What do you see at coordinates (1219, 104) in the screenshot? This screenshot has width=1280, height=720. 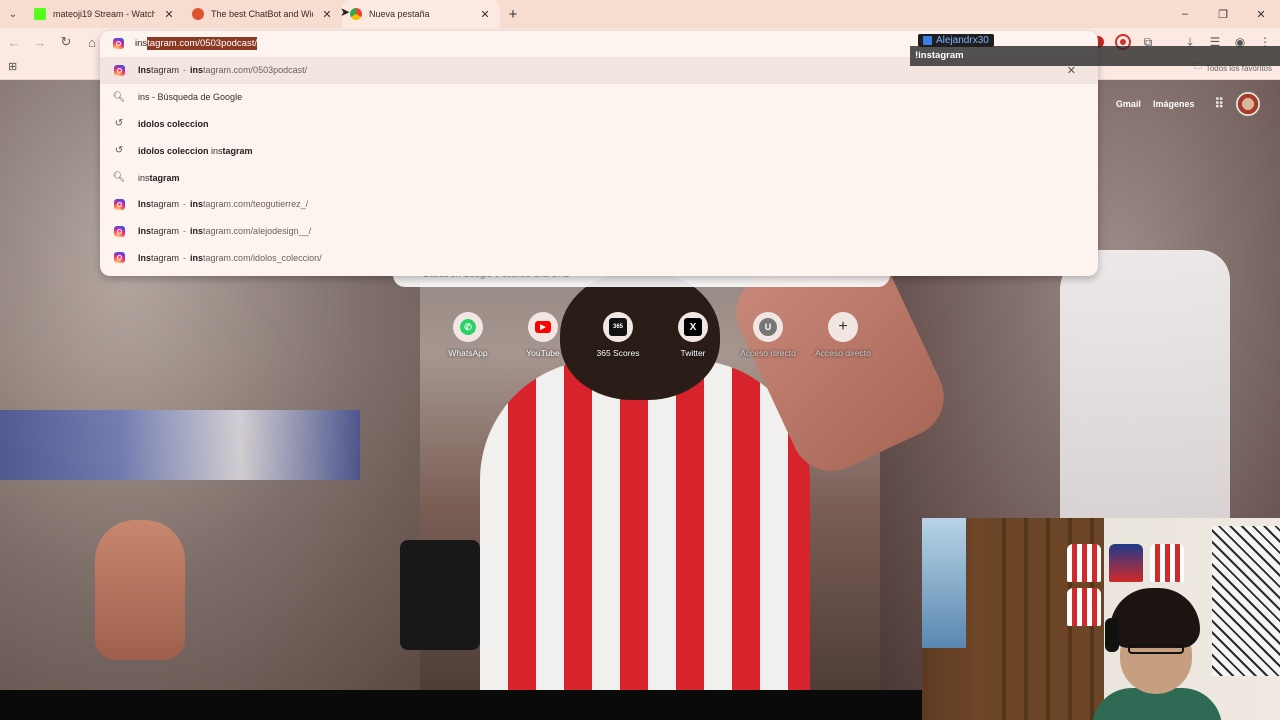 I see `google-apps-icon: ⠿` at bounding box center [1219, 104].